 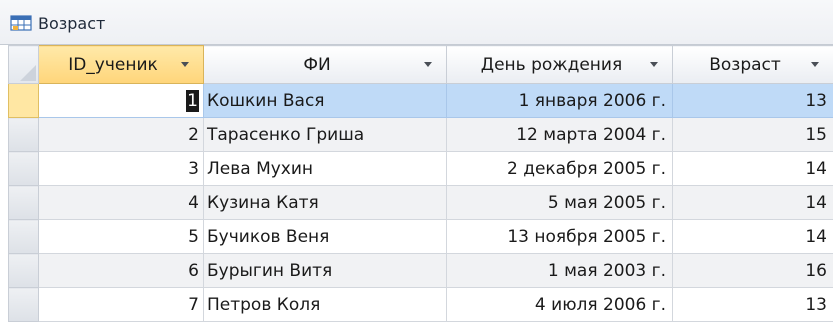 What do you see at coordinates (24, 65) in the screenshot?
I see `select-all-corner` at bounding box center [24, 65].